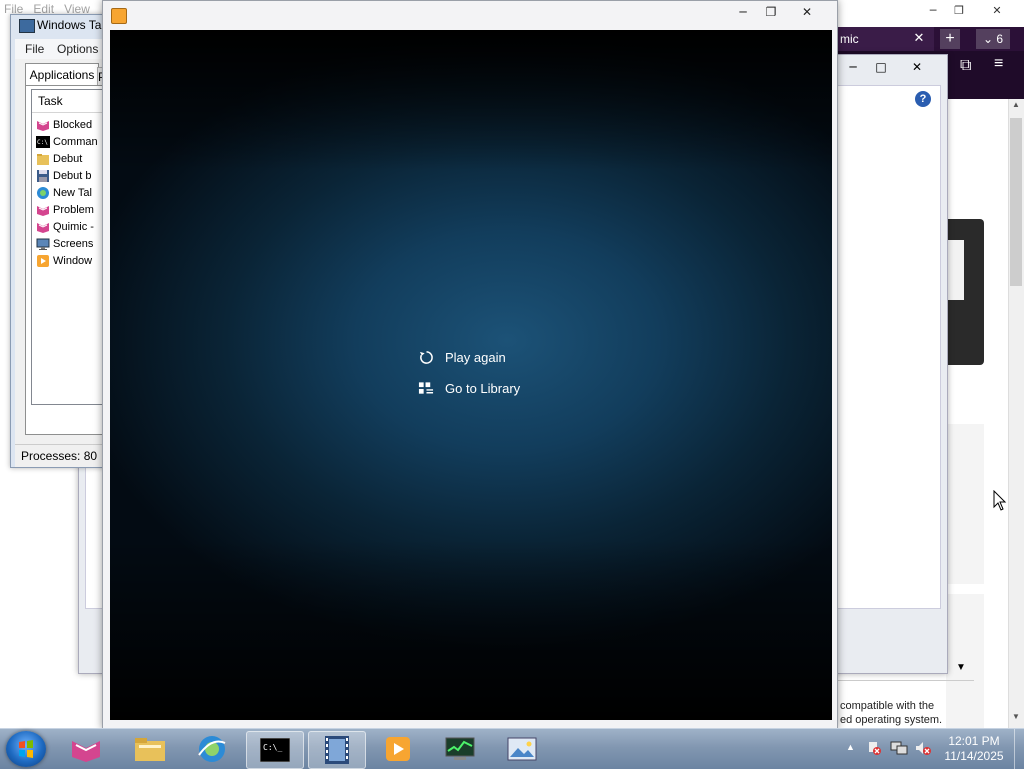 The height and width of the screenshot is (770, 1024). What do you see at coordinates (1016, 107) in the screenshot?
I see `scroll-up-icon: ▲` at bounding box center [1016, 107].